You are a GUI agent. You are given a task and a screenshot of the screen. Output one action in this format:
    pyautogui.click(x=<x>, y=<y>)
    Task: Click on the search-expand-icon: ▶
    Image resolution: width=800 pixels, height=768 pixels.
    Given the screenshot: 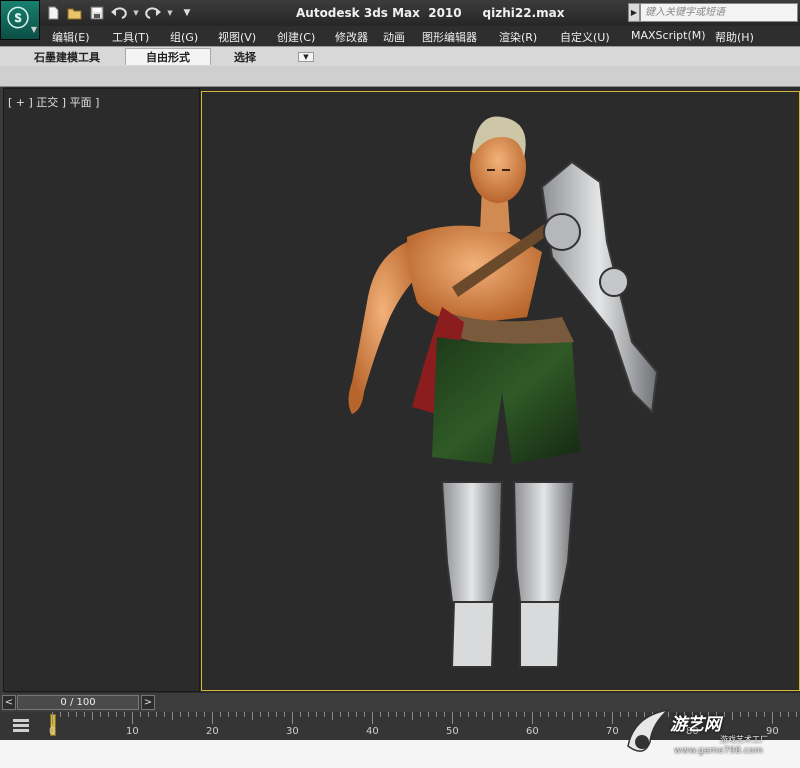 What is the action you would take?
    pyautogui.click(x=634, y=12)
    